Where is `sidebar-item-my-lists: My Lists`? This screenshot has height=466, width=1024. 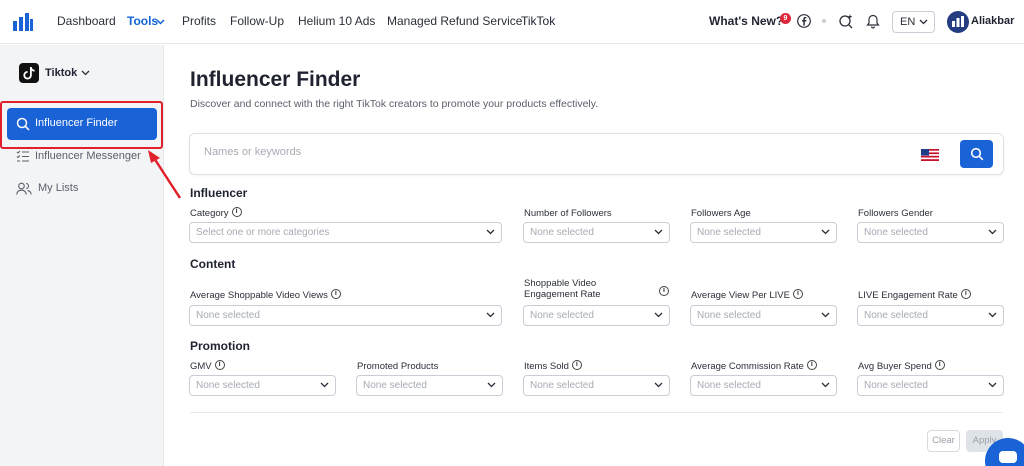
sidebar-item-my-lists: My Lists is located at coordinates (66, 189).